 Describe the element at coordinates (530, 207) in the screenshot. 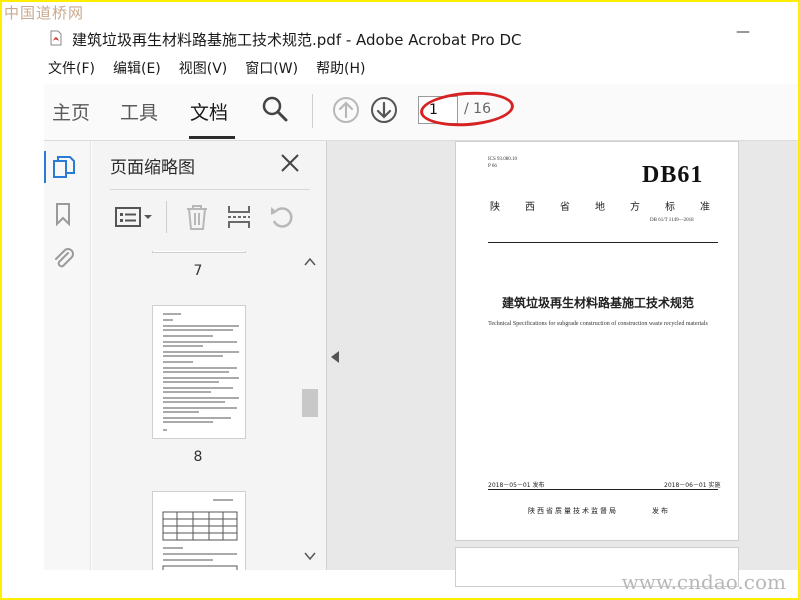

I see `heading-char: 西` at that location.